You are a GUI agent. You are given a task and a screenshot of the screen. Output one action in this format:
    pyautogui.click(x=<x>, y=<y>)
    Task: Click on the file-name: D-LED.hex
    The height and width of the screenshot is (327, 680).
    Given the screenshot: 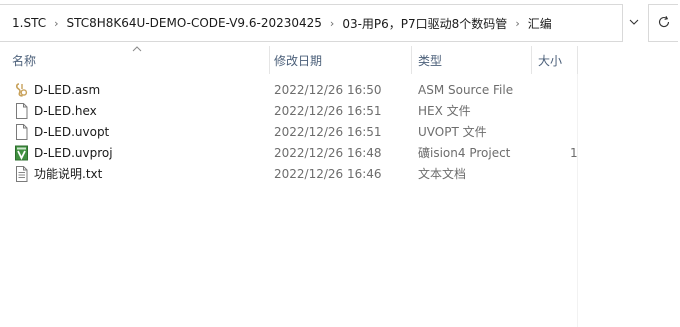 What is the action you would take?
    pyautogui.click(x=149, y=111)
    